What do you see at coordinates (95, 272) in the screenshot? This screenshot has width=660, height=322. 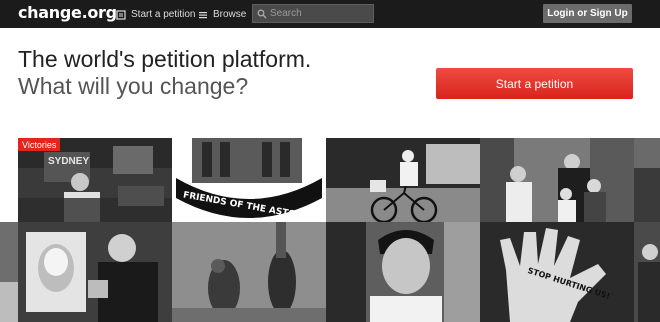 I see `photo-man-with-portrait` at bounding box center [95, 272].